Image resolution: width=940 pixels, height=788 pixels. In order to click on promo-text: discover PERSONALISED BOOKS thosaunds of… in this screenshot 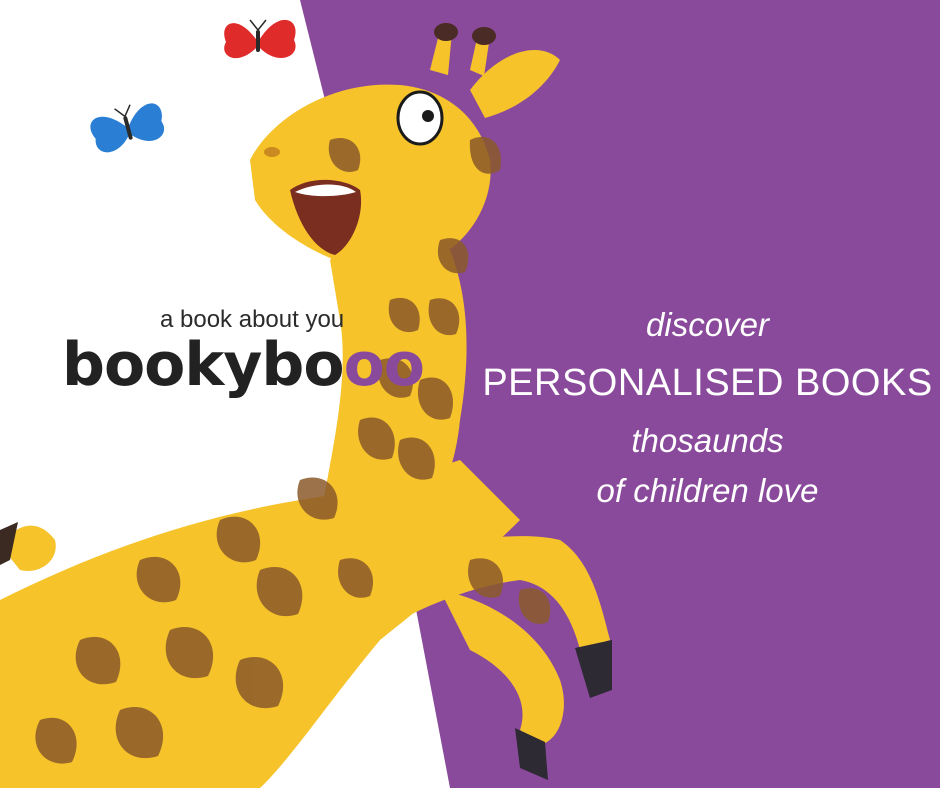, I will do `click(707, 408)`.